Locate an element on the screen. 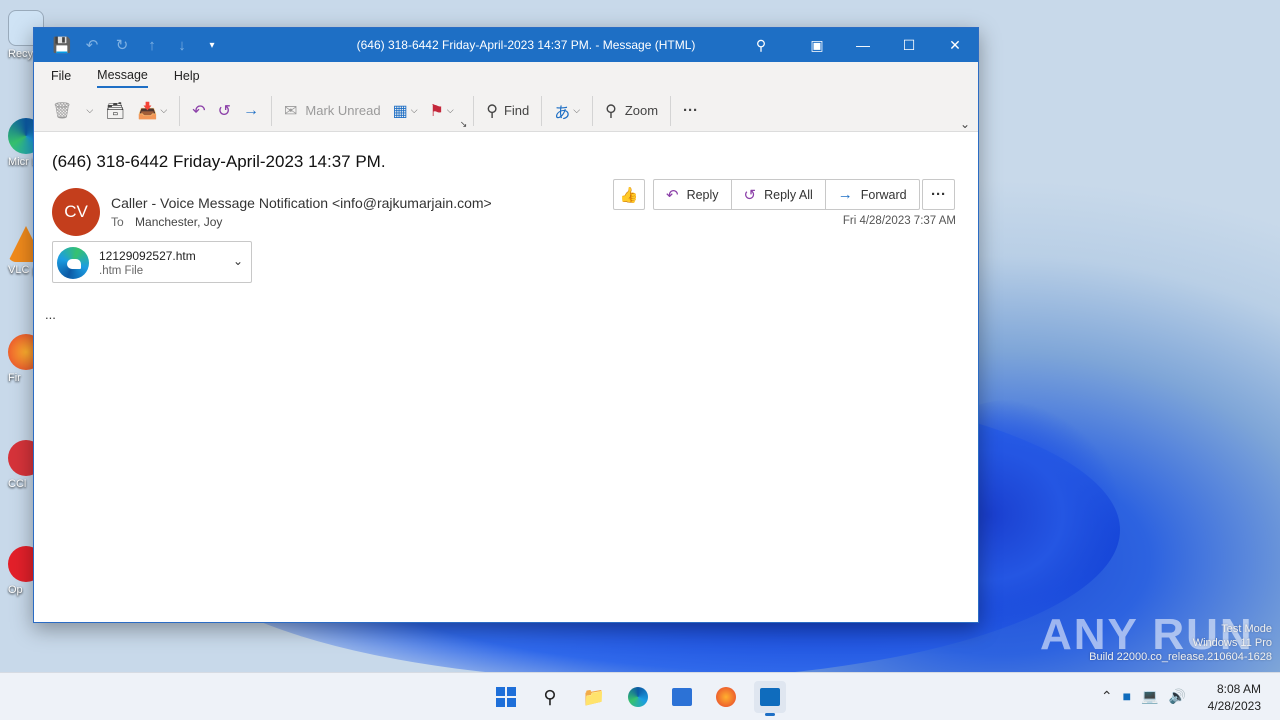 The width and height of the screenshot is (1280, 720). mark-unread-label: Mark Unread is located at coordinates (343, 110).